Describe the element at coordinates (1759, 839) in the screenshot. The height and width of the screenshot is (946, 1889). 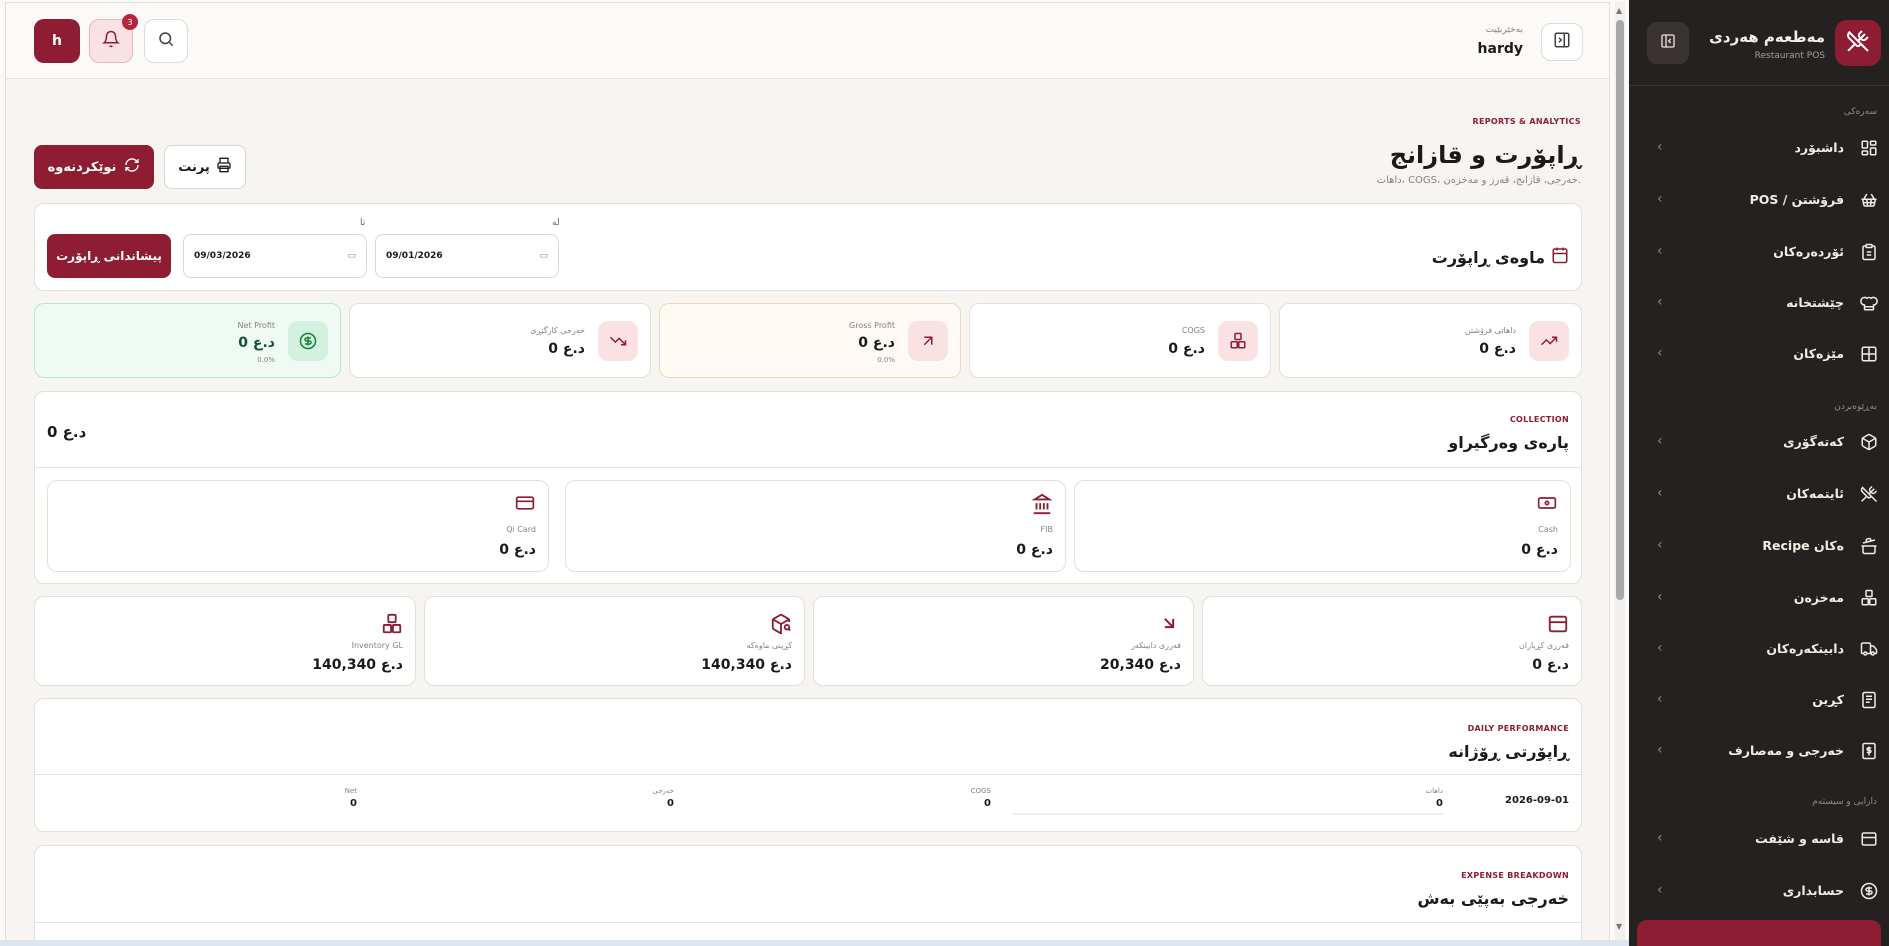
I see `sidebar-item-cash-shift: قاسە و شێفت ‹` at that location.